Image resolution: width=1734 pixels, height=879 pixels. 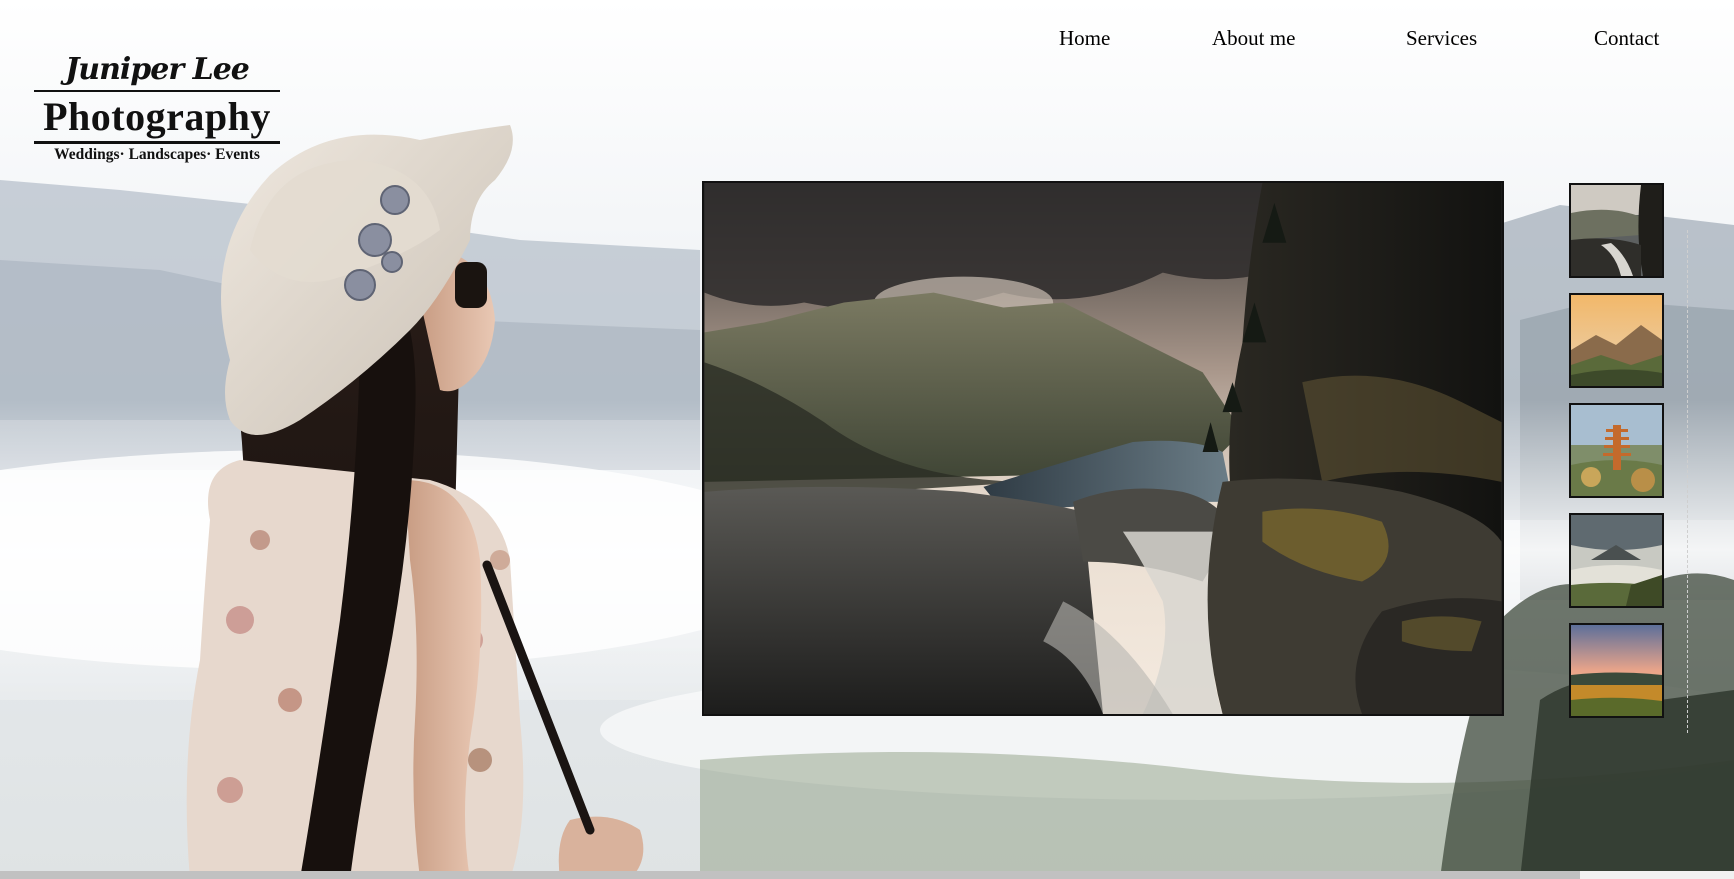 What do you see at coordinates (1626, 38) in the screenshot?
I see `nav-link-contact: Contact` at bounding box center [1626, 38].